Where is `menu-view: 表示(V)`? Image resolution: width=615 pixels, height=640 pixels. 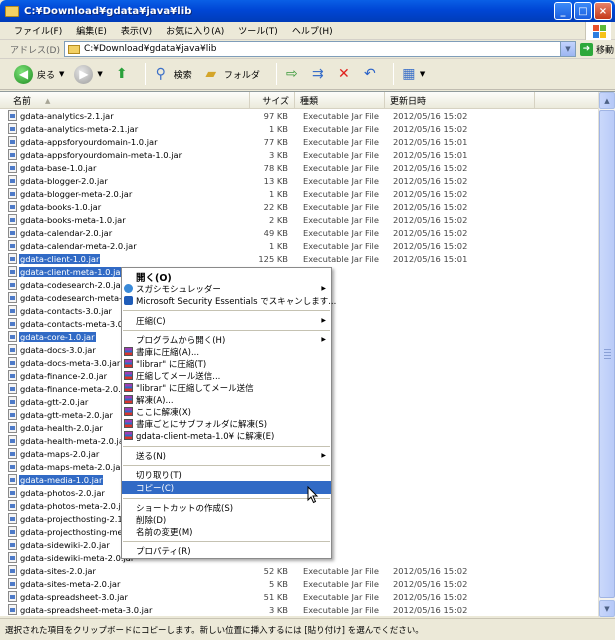 menu-view: 表示(V) is located at coordinates (136, 30).